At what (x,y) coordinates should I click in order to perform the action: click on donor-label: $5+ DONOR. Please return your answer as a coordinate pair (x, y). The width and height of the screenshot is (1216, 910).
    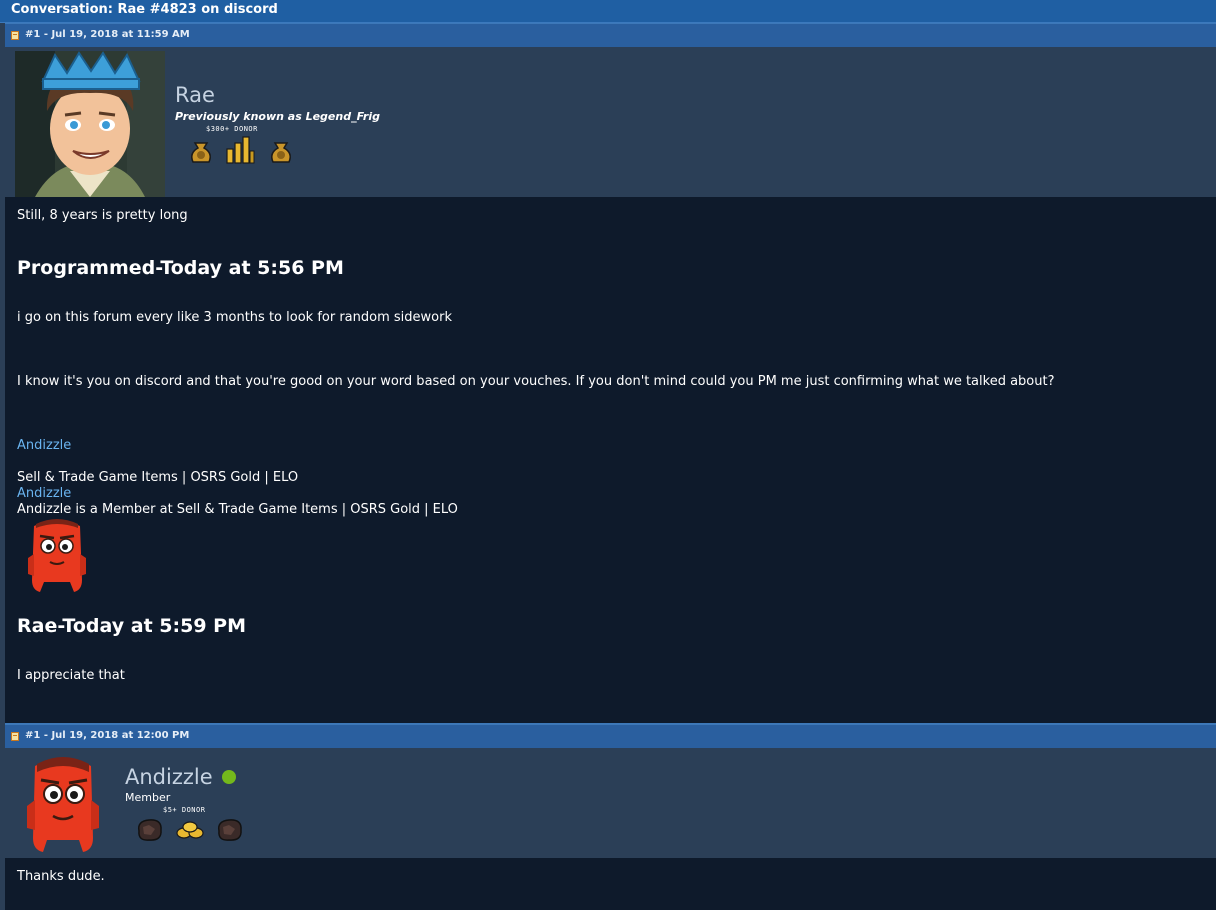
    Looking at the image, I should click on (184, 810).